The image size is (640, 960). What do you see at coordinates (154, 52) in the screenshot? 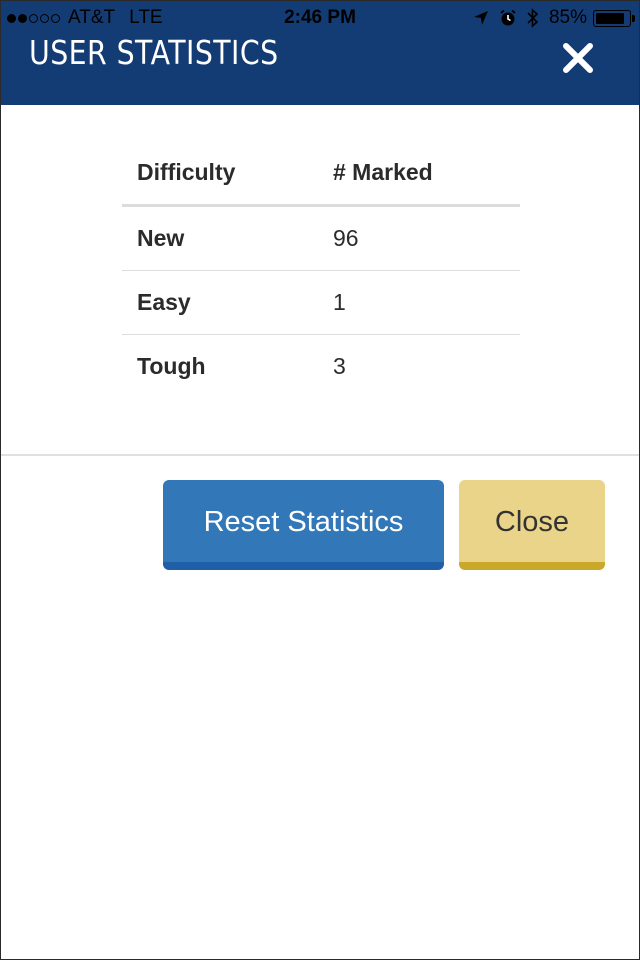
I see `page-title: USER STATISTICS` at bounding box center [154, 52].